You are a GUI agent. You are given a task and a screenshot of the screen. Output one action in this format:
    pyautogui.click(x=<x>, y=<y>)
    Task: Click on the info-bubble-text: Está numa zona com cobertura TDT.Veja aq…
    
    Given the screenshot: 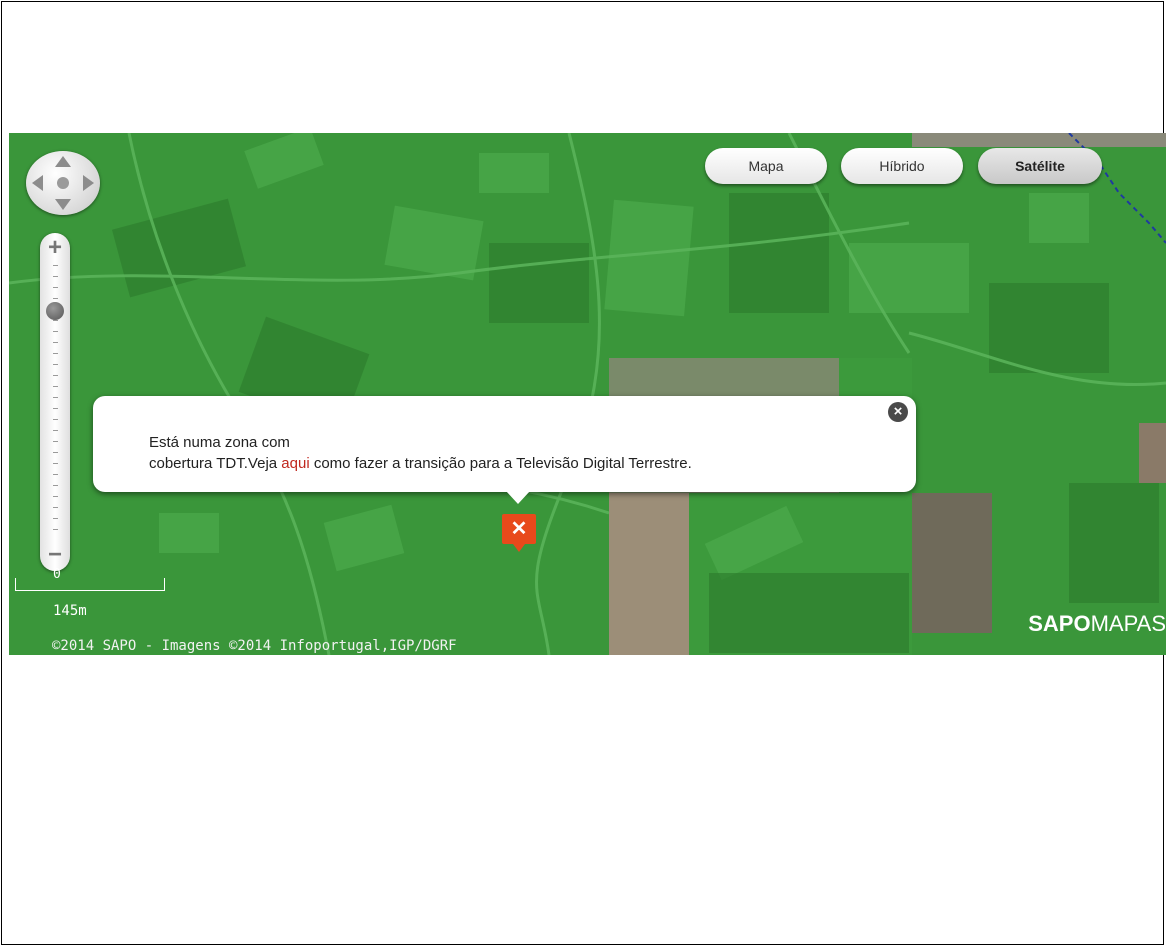 What is the action you would take?
    pyautogui.click(x=420, y=453)
    